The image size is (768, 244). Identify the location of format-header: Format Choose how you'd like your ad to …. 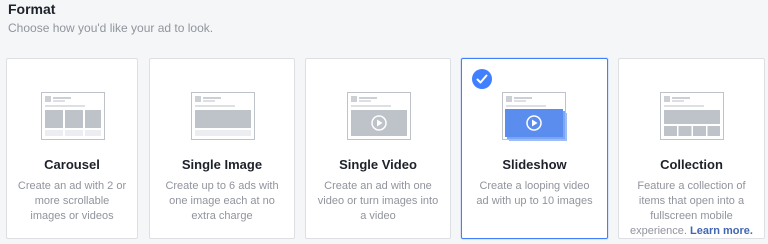
(110, 18).